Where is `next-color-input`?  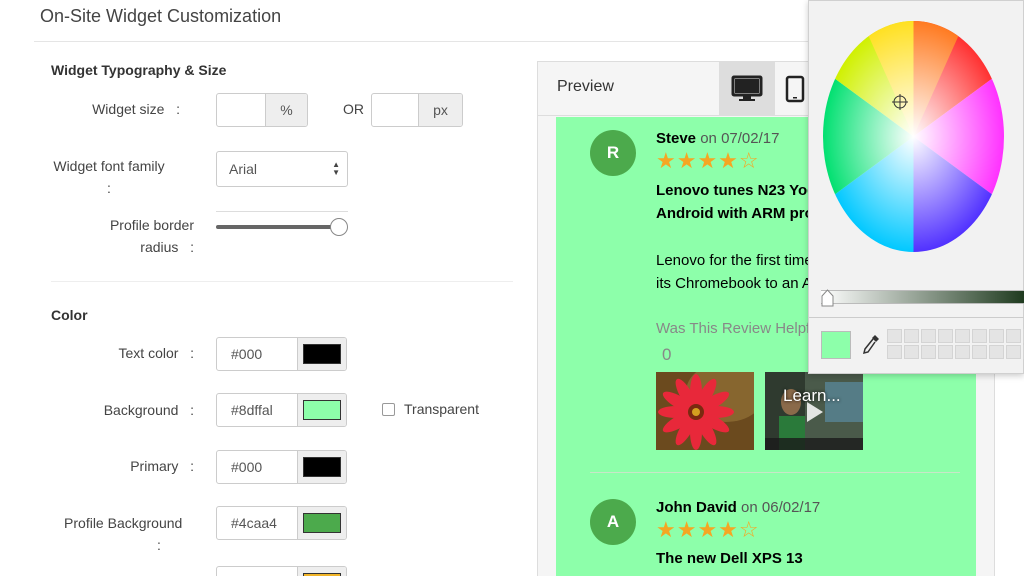
next-color-input is located at coordinates (257, 571).